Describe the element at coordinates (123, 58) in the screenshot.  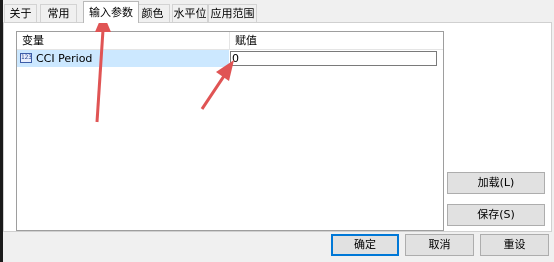
I see `variable-cell: 123 CCI Period` at that location.